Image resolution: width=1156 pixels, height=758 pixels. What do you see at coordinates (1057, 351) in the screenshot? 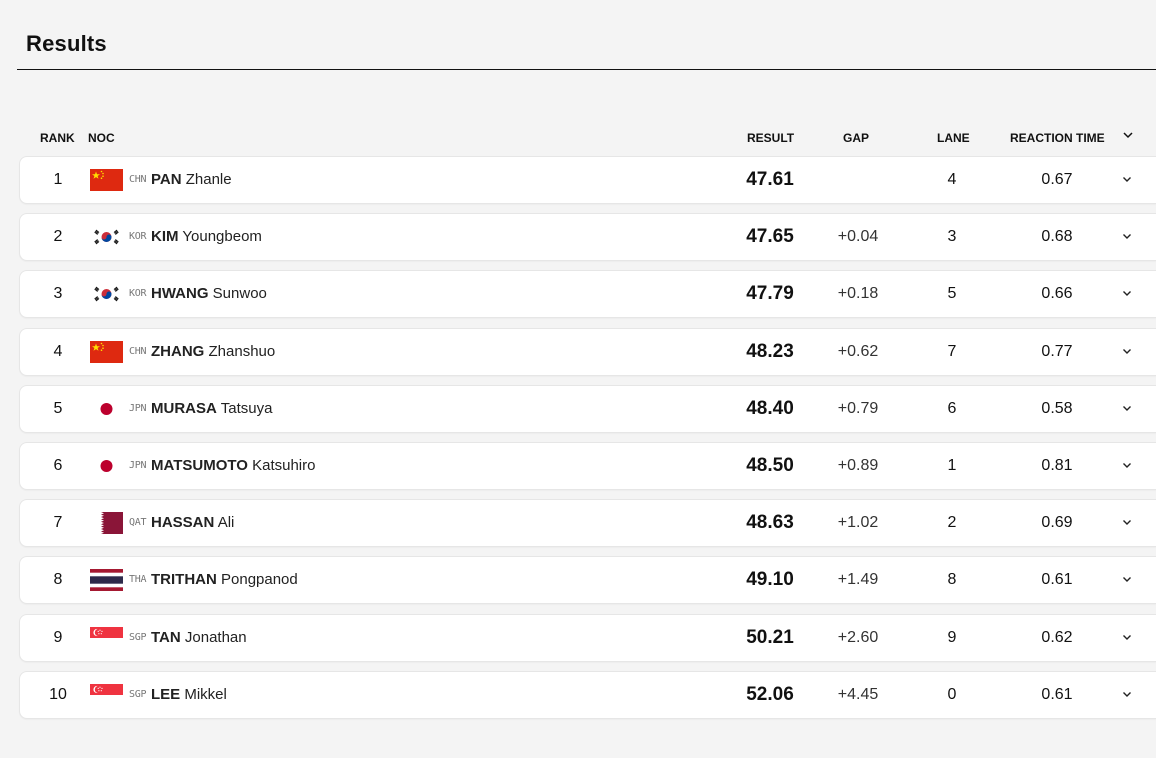
I see `reaction-time-cell: 0.77` at bounding box center [1057, 351].